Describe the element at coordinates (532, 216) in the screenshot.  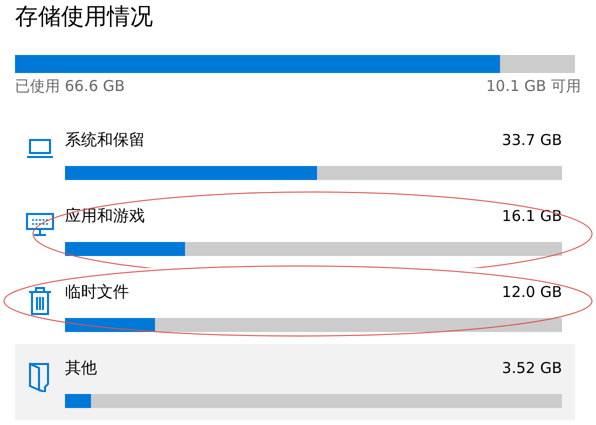
I see `category-size: 16.1 GB` at that location.